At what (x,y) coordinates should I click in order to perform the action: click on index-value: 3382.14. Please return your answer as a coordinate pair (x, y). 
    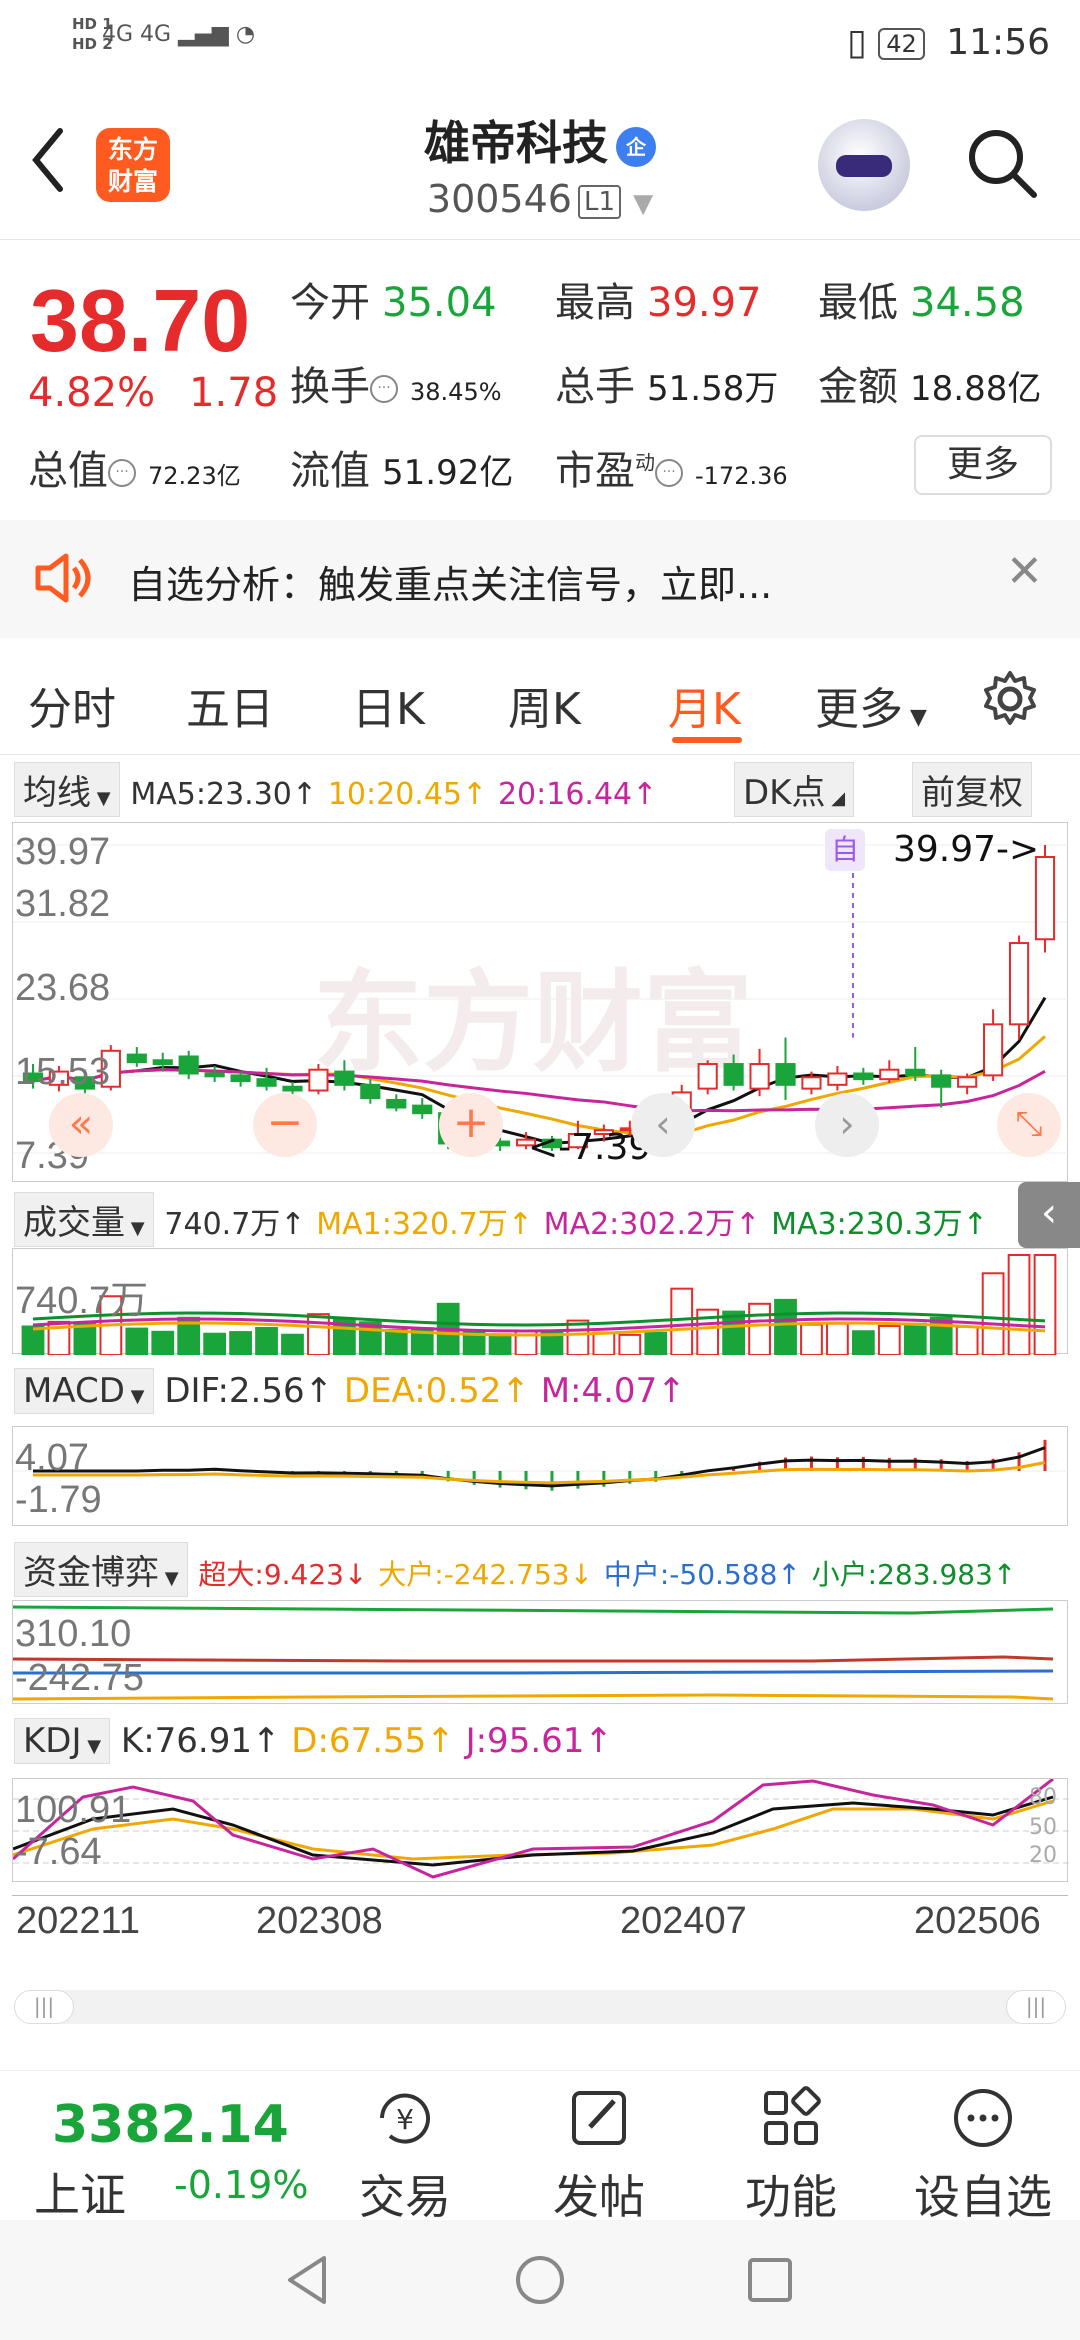
    Looking at the image, I should click on (170, 2125).